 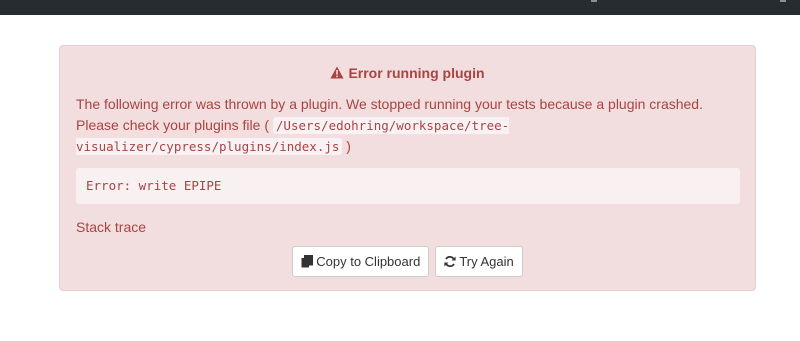 I want to click on try-again-button-label: Try Again, so click(x=486, y=261).